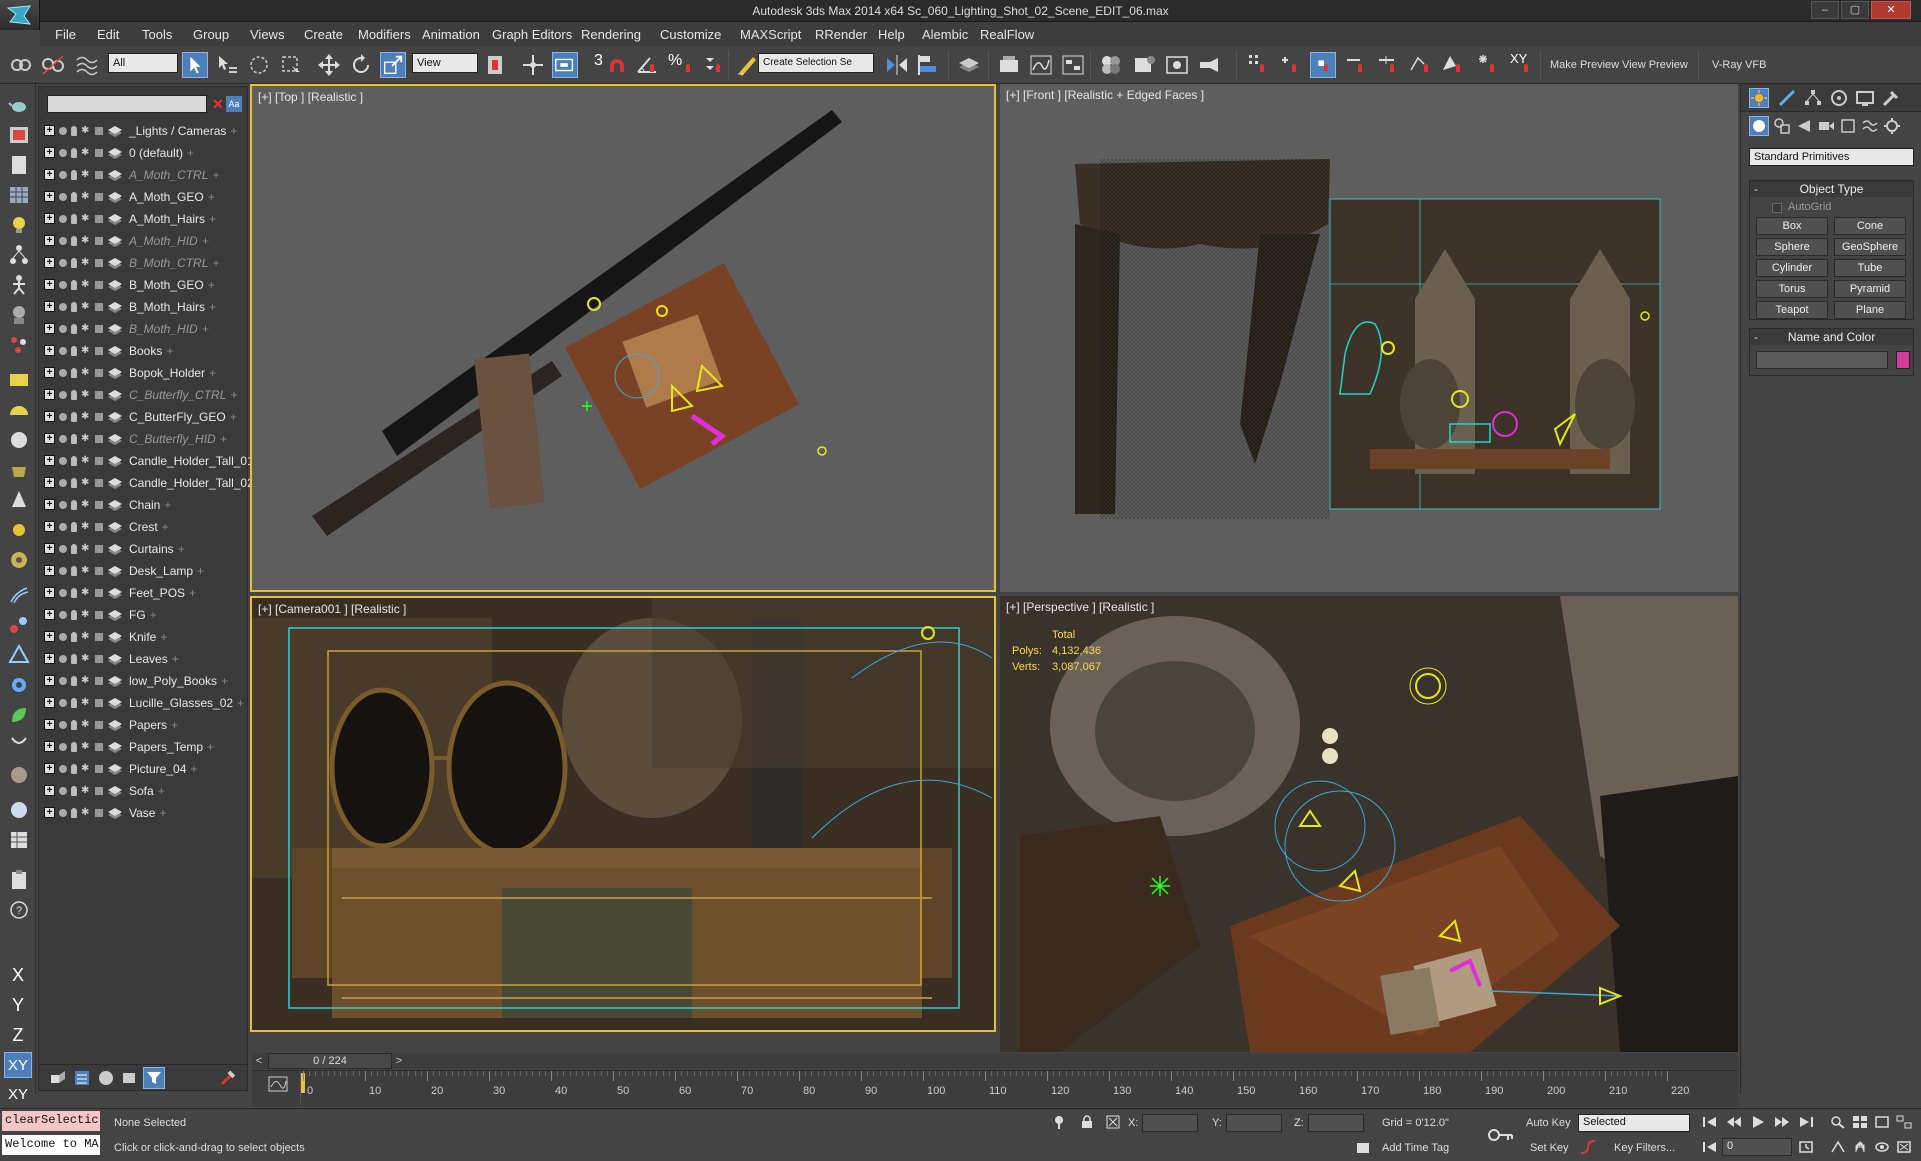  I want to click on rotate-icon, so click(361, 65).